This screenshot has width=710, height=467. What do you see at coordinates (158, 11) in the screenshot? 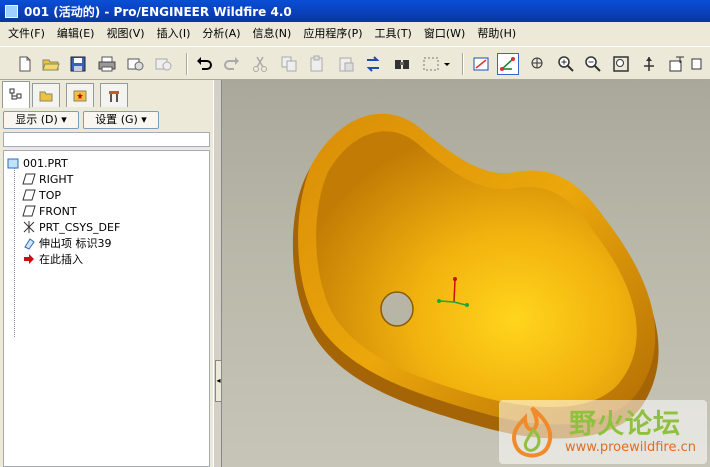
I see `window-title: 001 (活动的) - Pro/ENGINEER Wildfire 4.0` at bounding box center [158, 11].